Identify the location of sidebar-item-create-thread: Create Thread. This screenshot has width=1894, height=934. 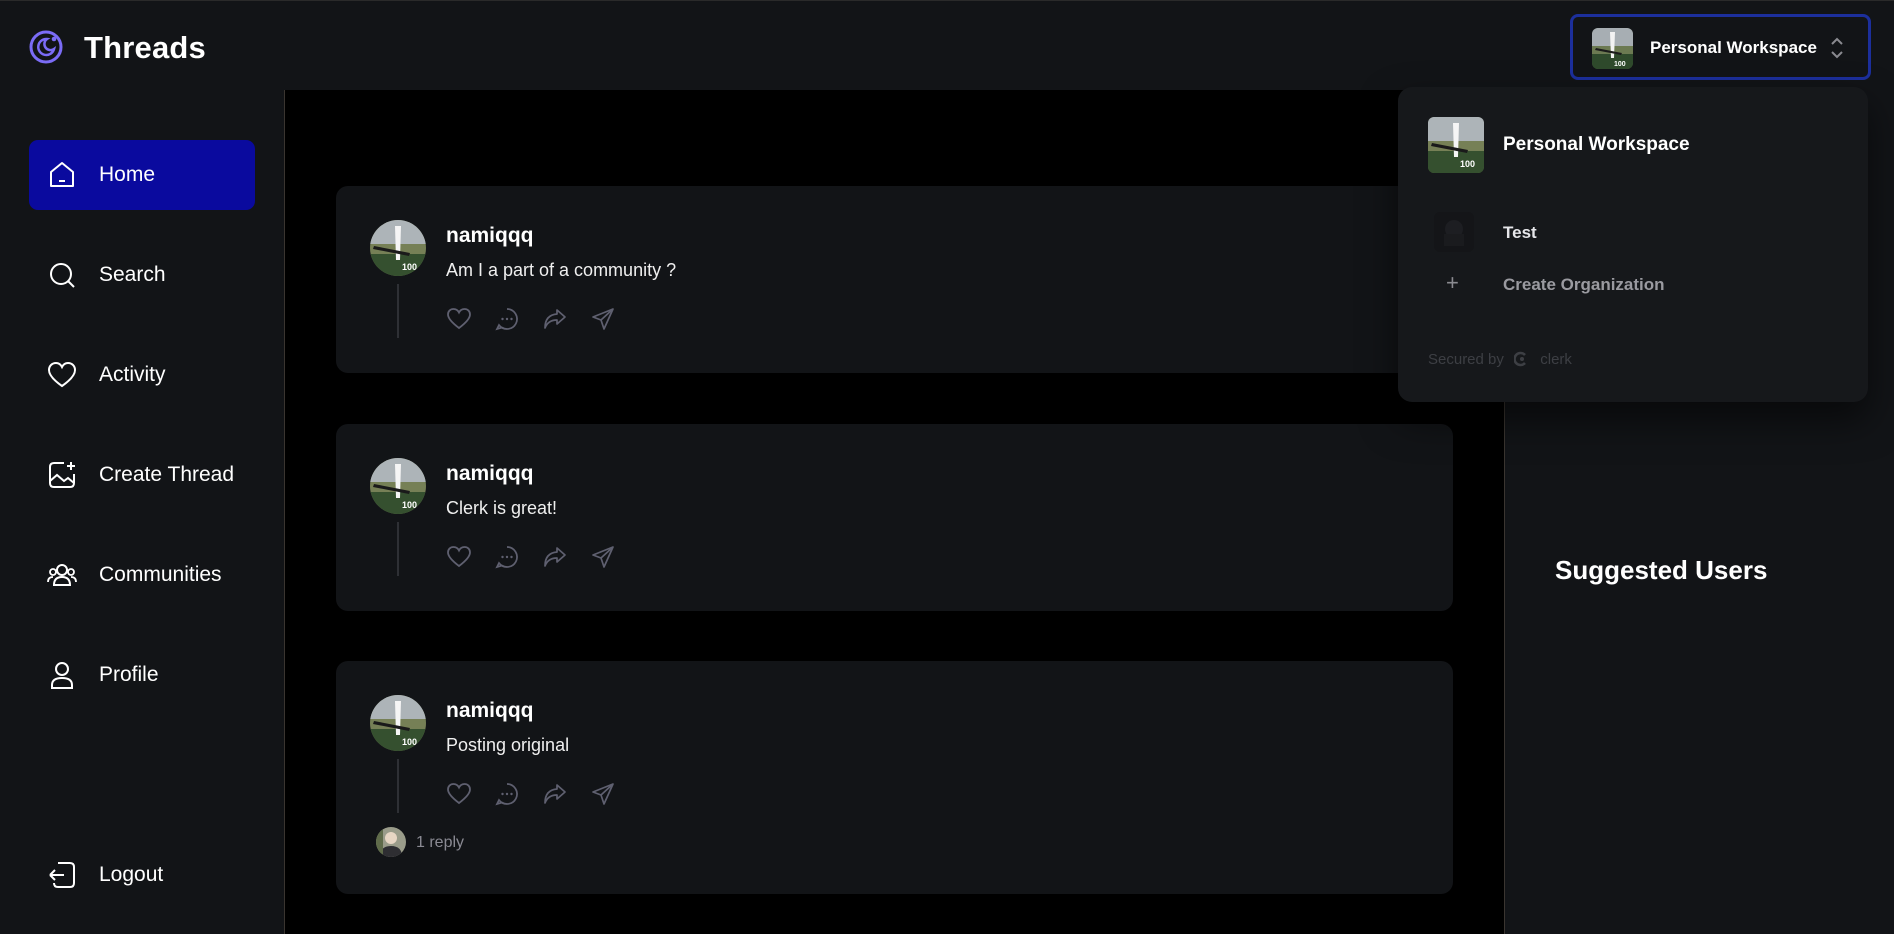
(142, 475).